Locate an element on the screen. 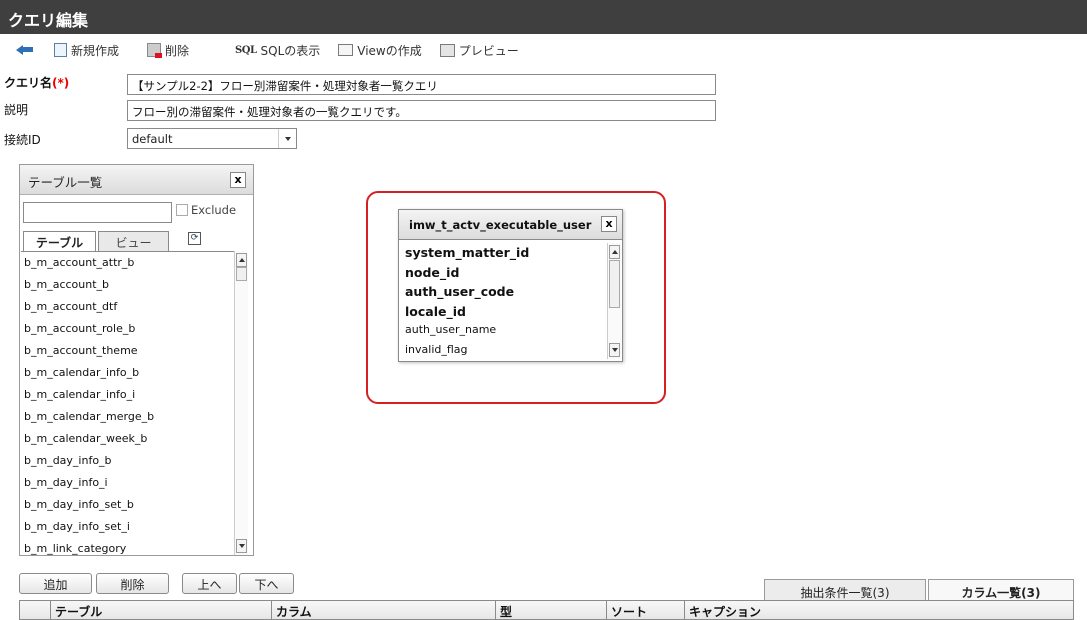 This screenshot has width=1087, height=620. preview-icon is located at coordinates (447, 50).